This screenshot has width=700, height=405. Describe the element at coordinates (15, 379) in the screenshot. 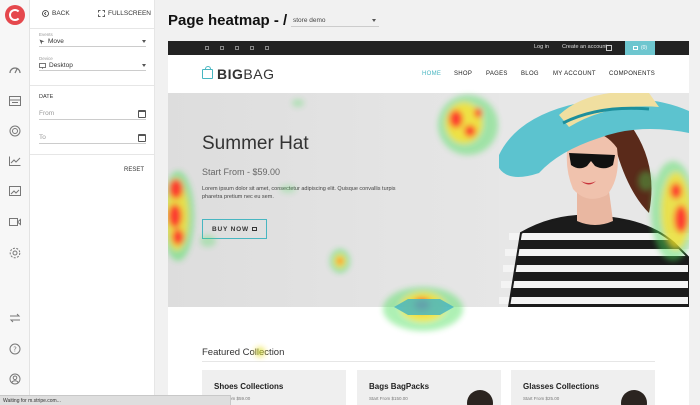

I see `account-icon` at that location.